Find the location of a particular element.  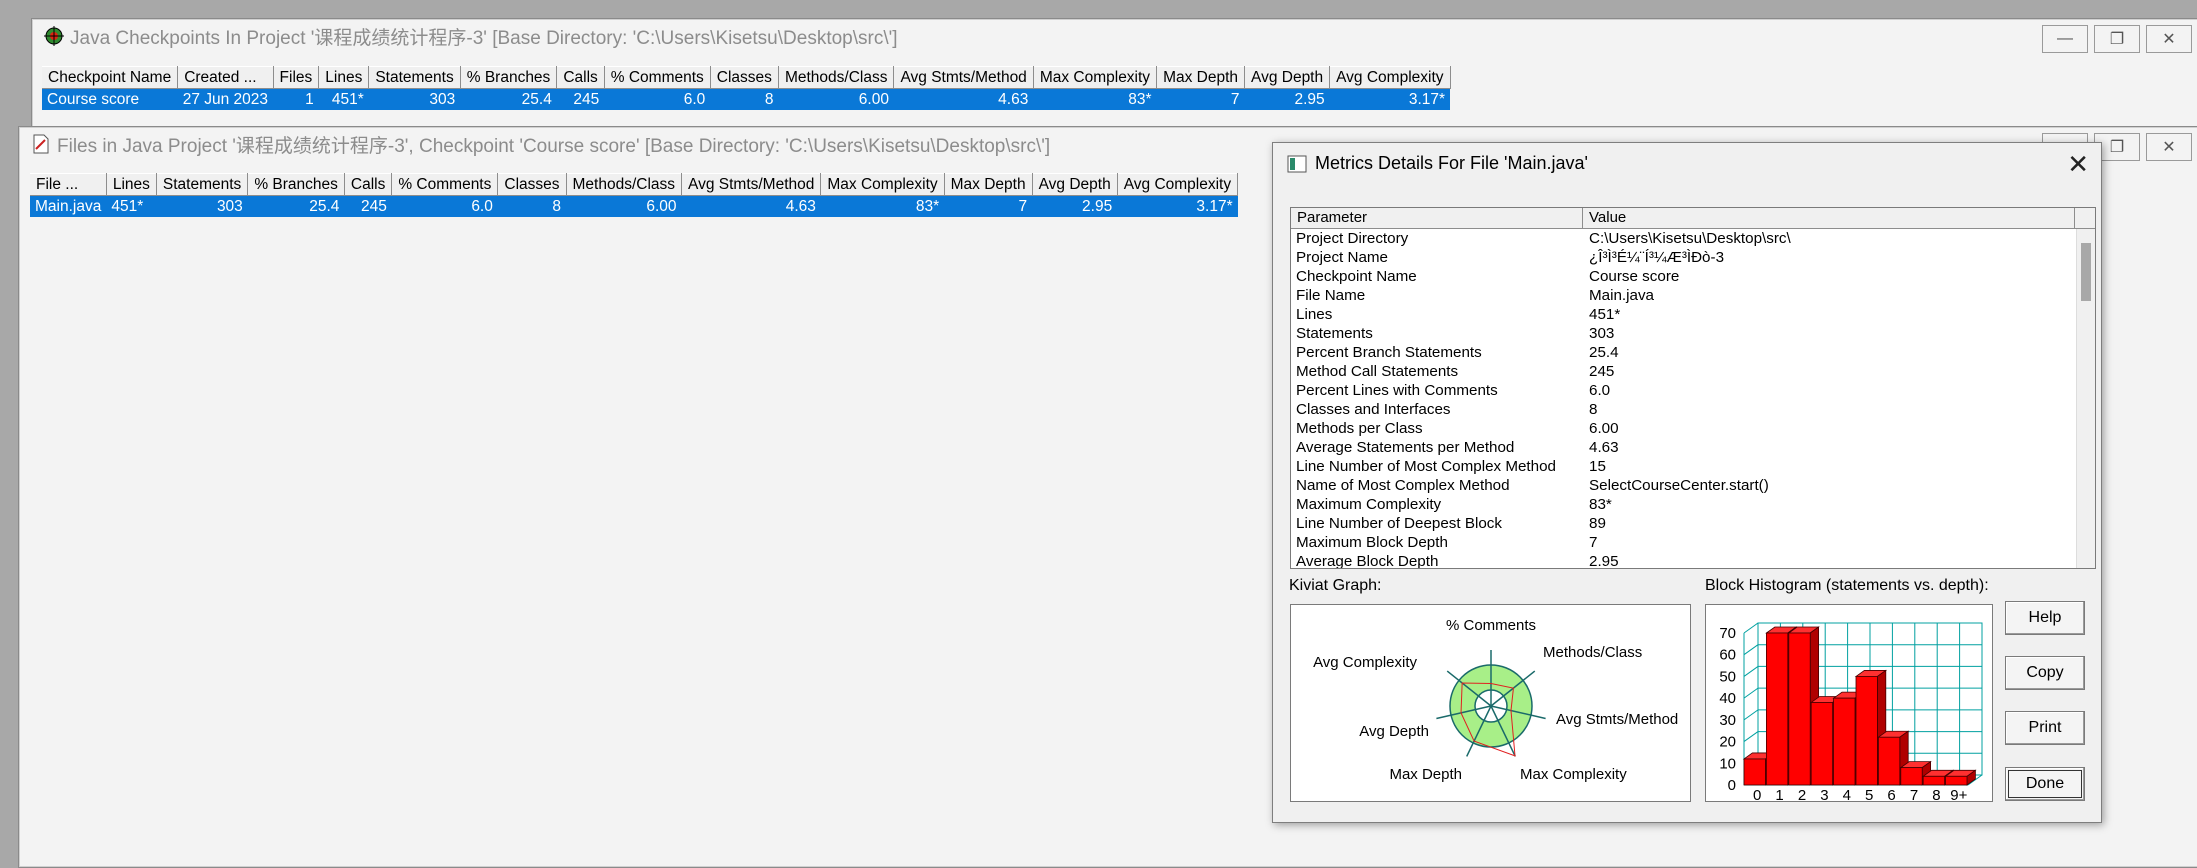

column-header-parameter: Parameter is located at coordinates (1437, 218).